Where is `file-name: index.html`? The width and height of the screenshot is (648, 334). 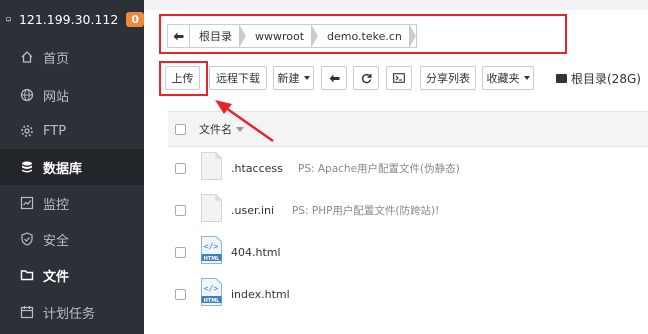
file-name: index.html is located at coordinates (260, 294).